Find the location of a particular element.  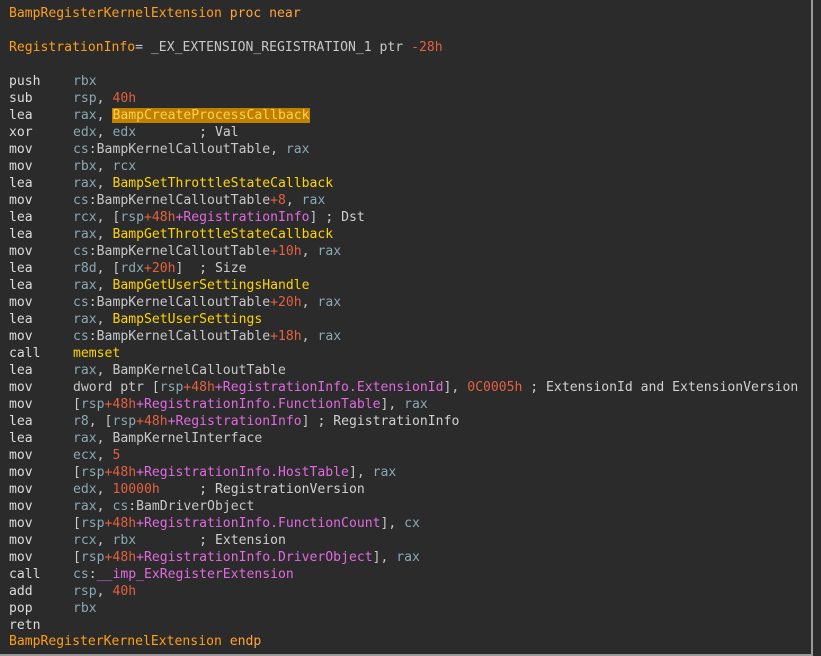

struct-field-ref: +RegistrationInfo.ExtensionId is located at coordinates (329, 387).